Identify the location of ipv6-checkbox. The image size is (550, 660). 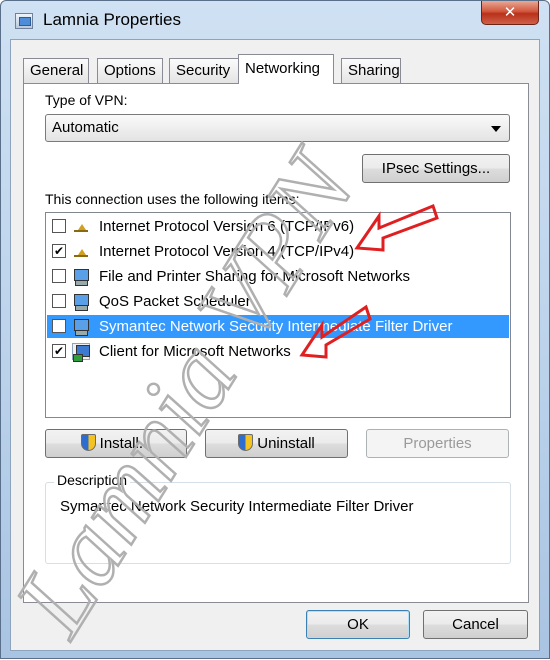
(59, 226).